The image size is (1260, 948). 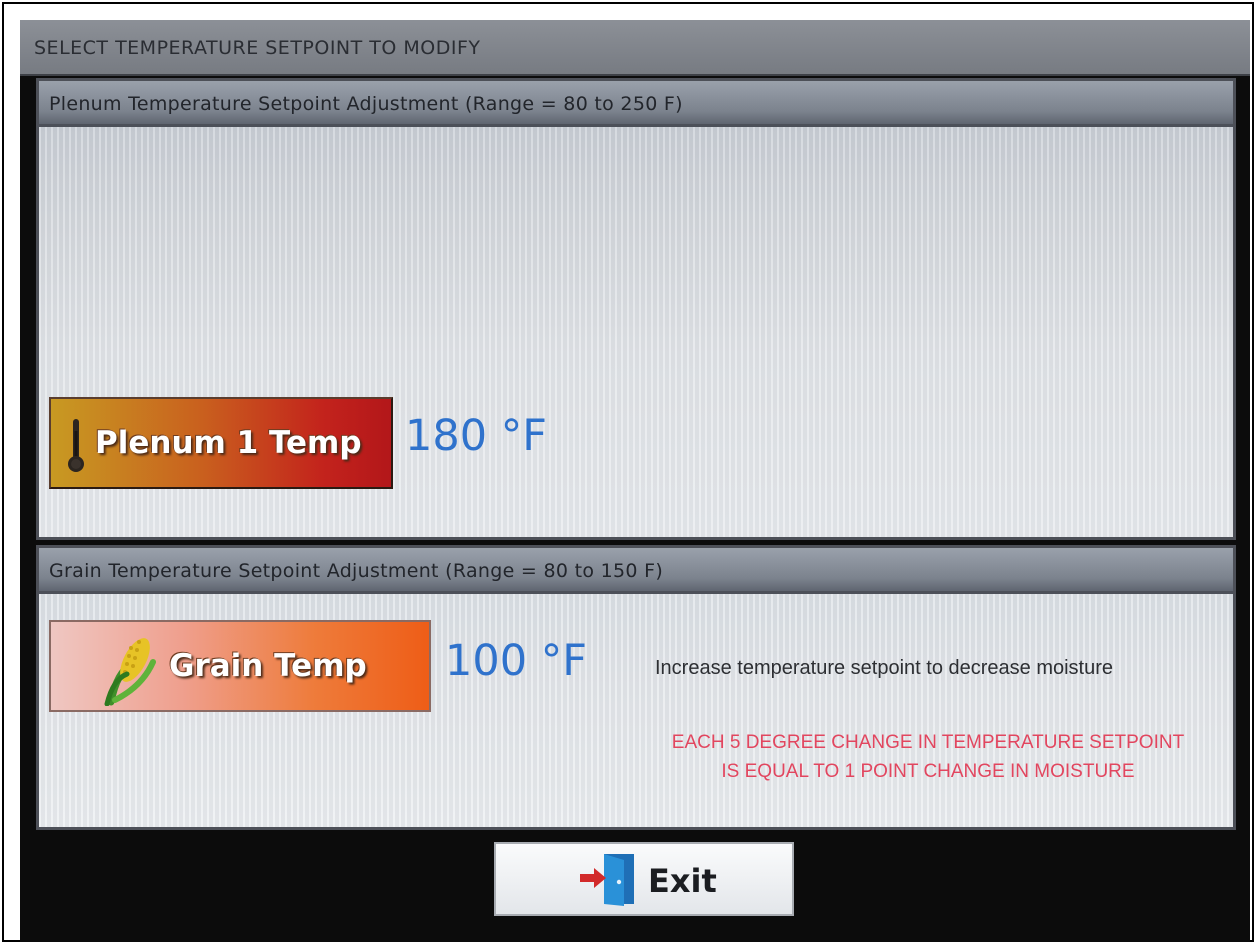 I want to click on exit-button: Exit, so click(x=644, y=879).